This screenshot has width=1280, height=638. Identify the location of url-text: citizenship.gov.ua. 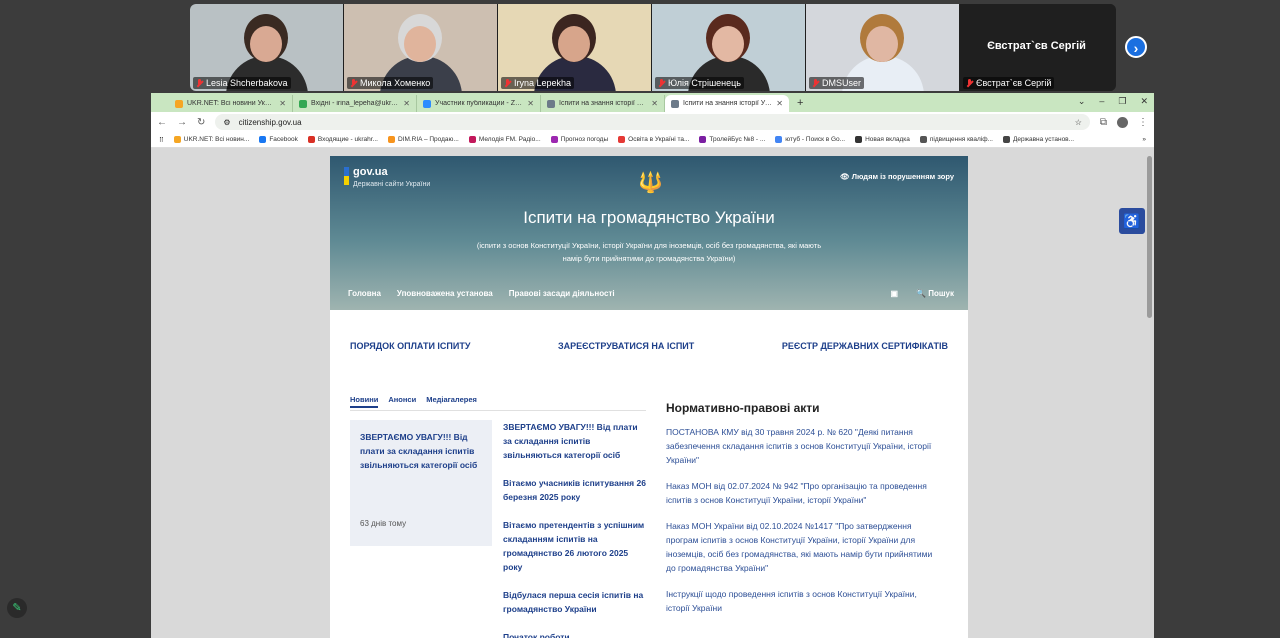
(270, 122).